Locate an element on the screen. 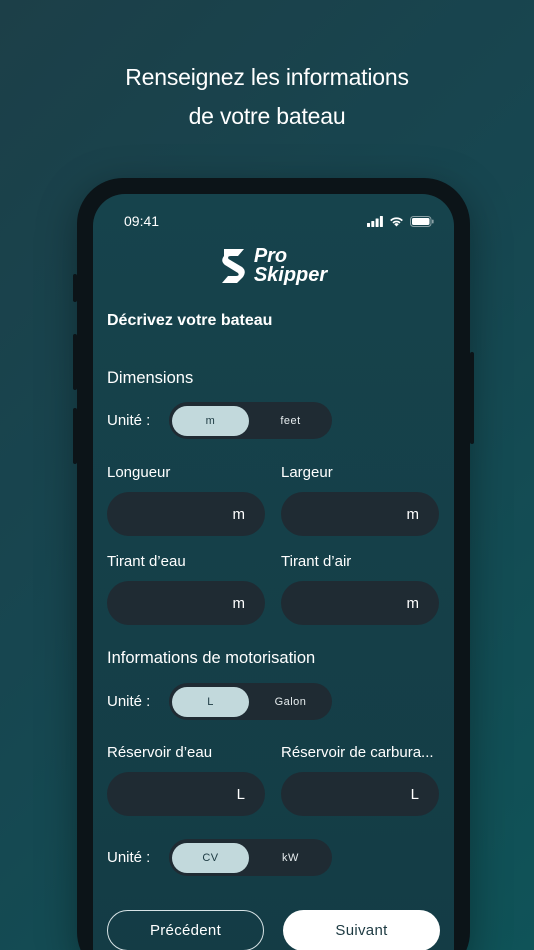 The height and width of the screenshot is (950, 534). pro-skipper-logo-icon is located at coordinates (233, 266).